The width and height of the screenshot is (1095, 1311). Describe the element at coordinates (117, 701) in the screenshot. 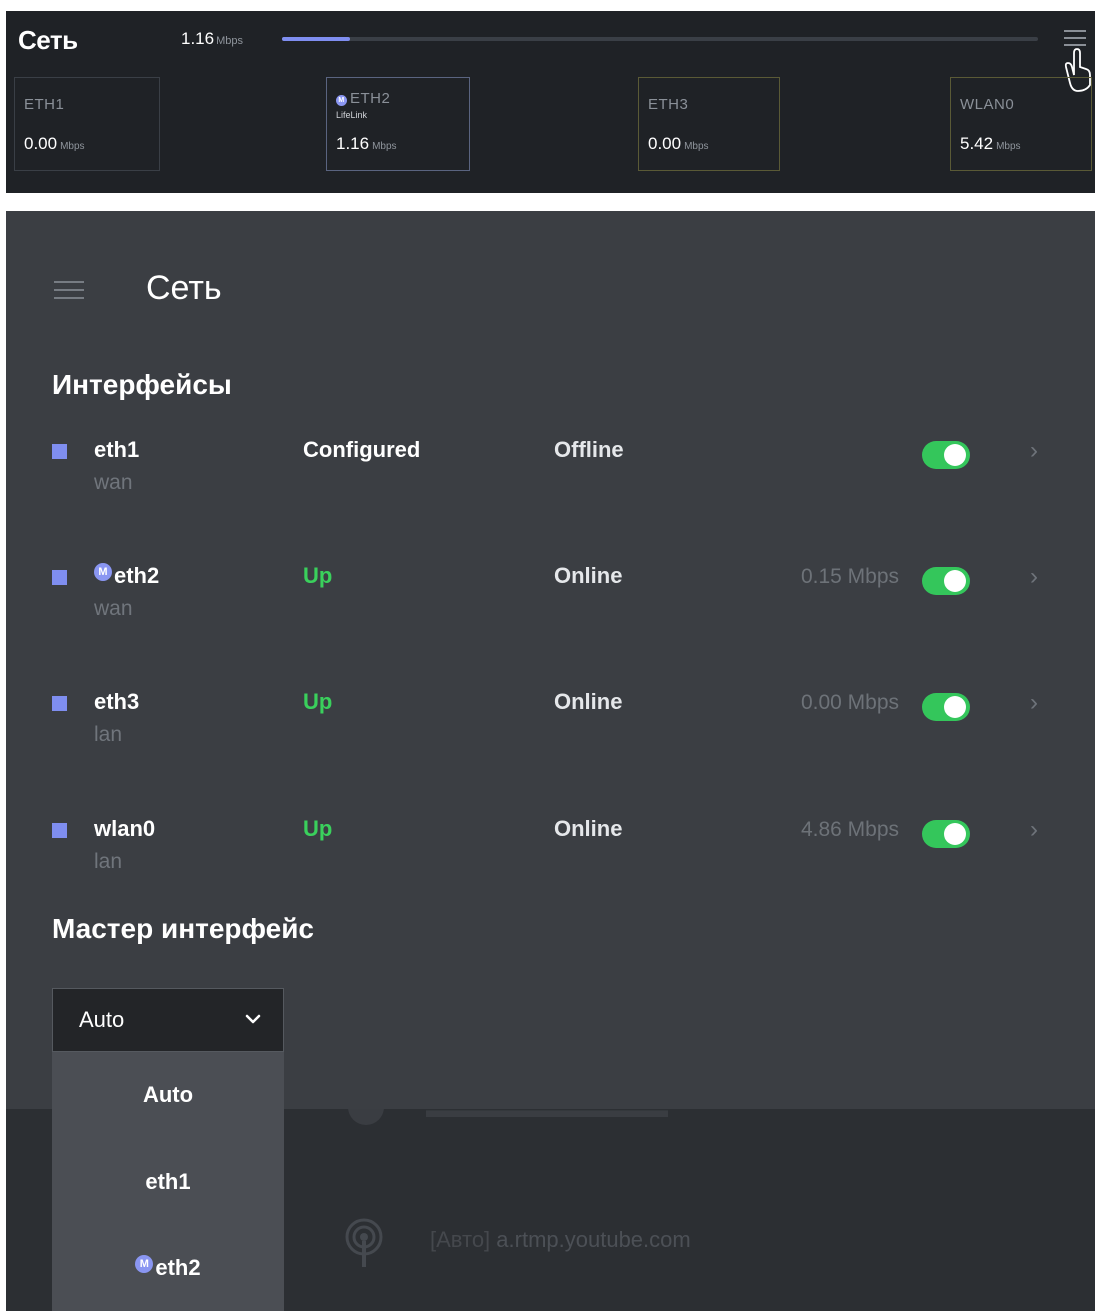

I see `interface-name: eth3` at that location.